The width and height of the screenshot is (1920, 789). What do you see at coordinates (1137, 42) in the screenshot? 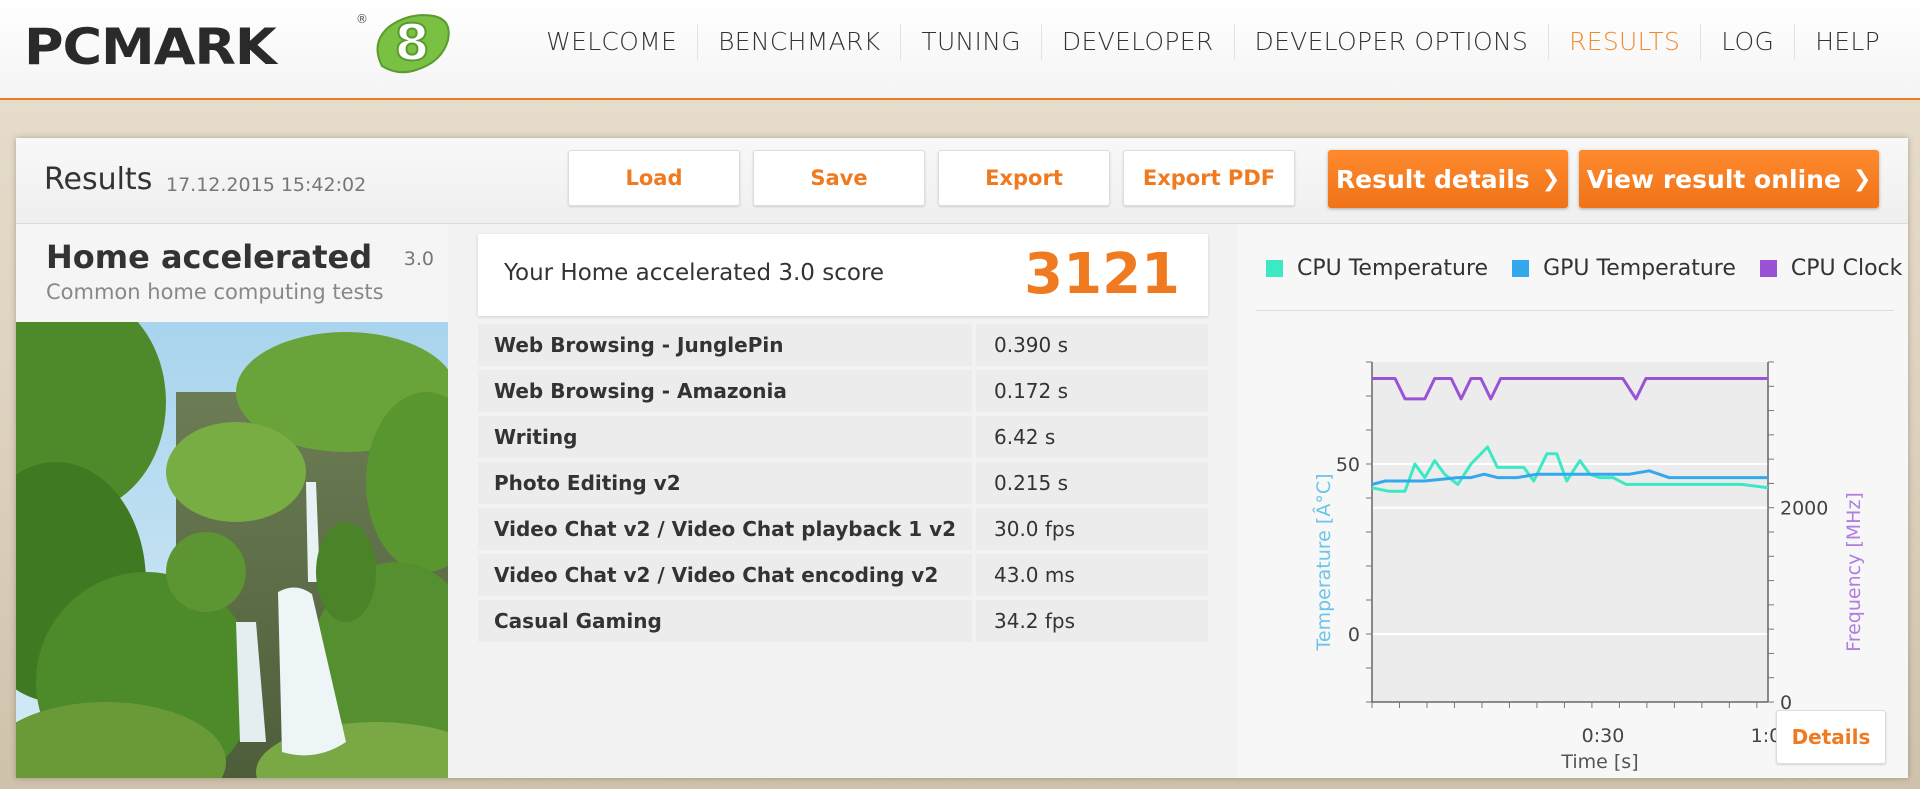
I see `nav-item-developer: DEVELOPER` at bounding box center [1137, 42].